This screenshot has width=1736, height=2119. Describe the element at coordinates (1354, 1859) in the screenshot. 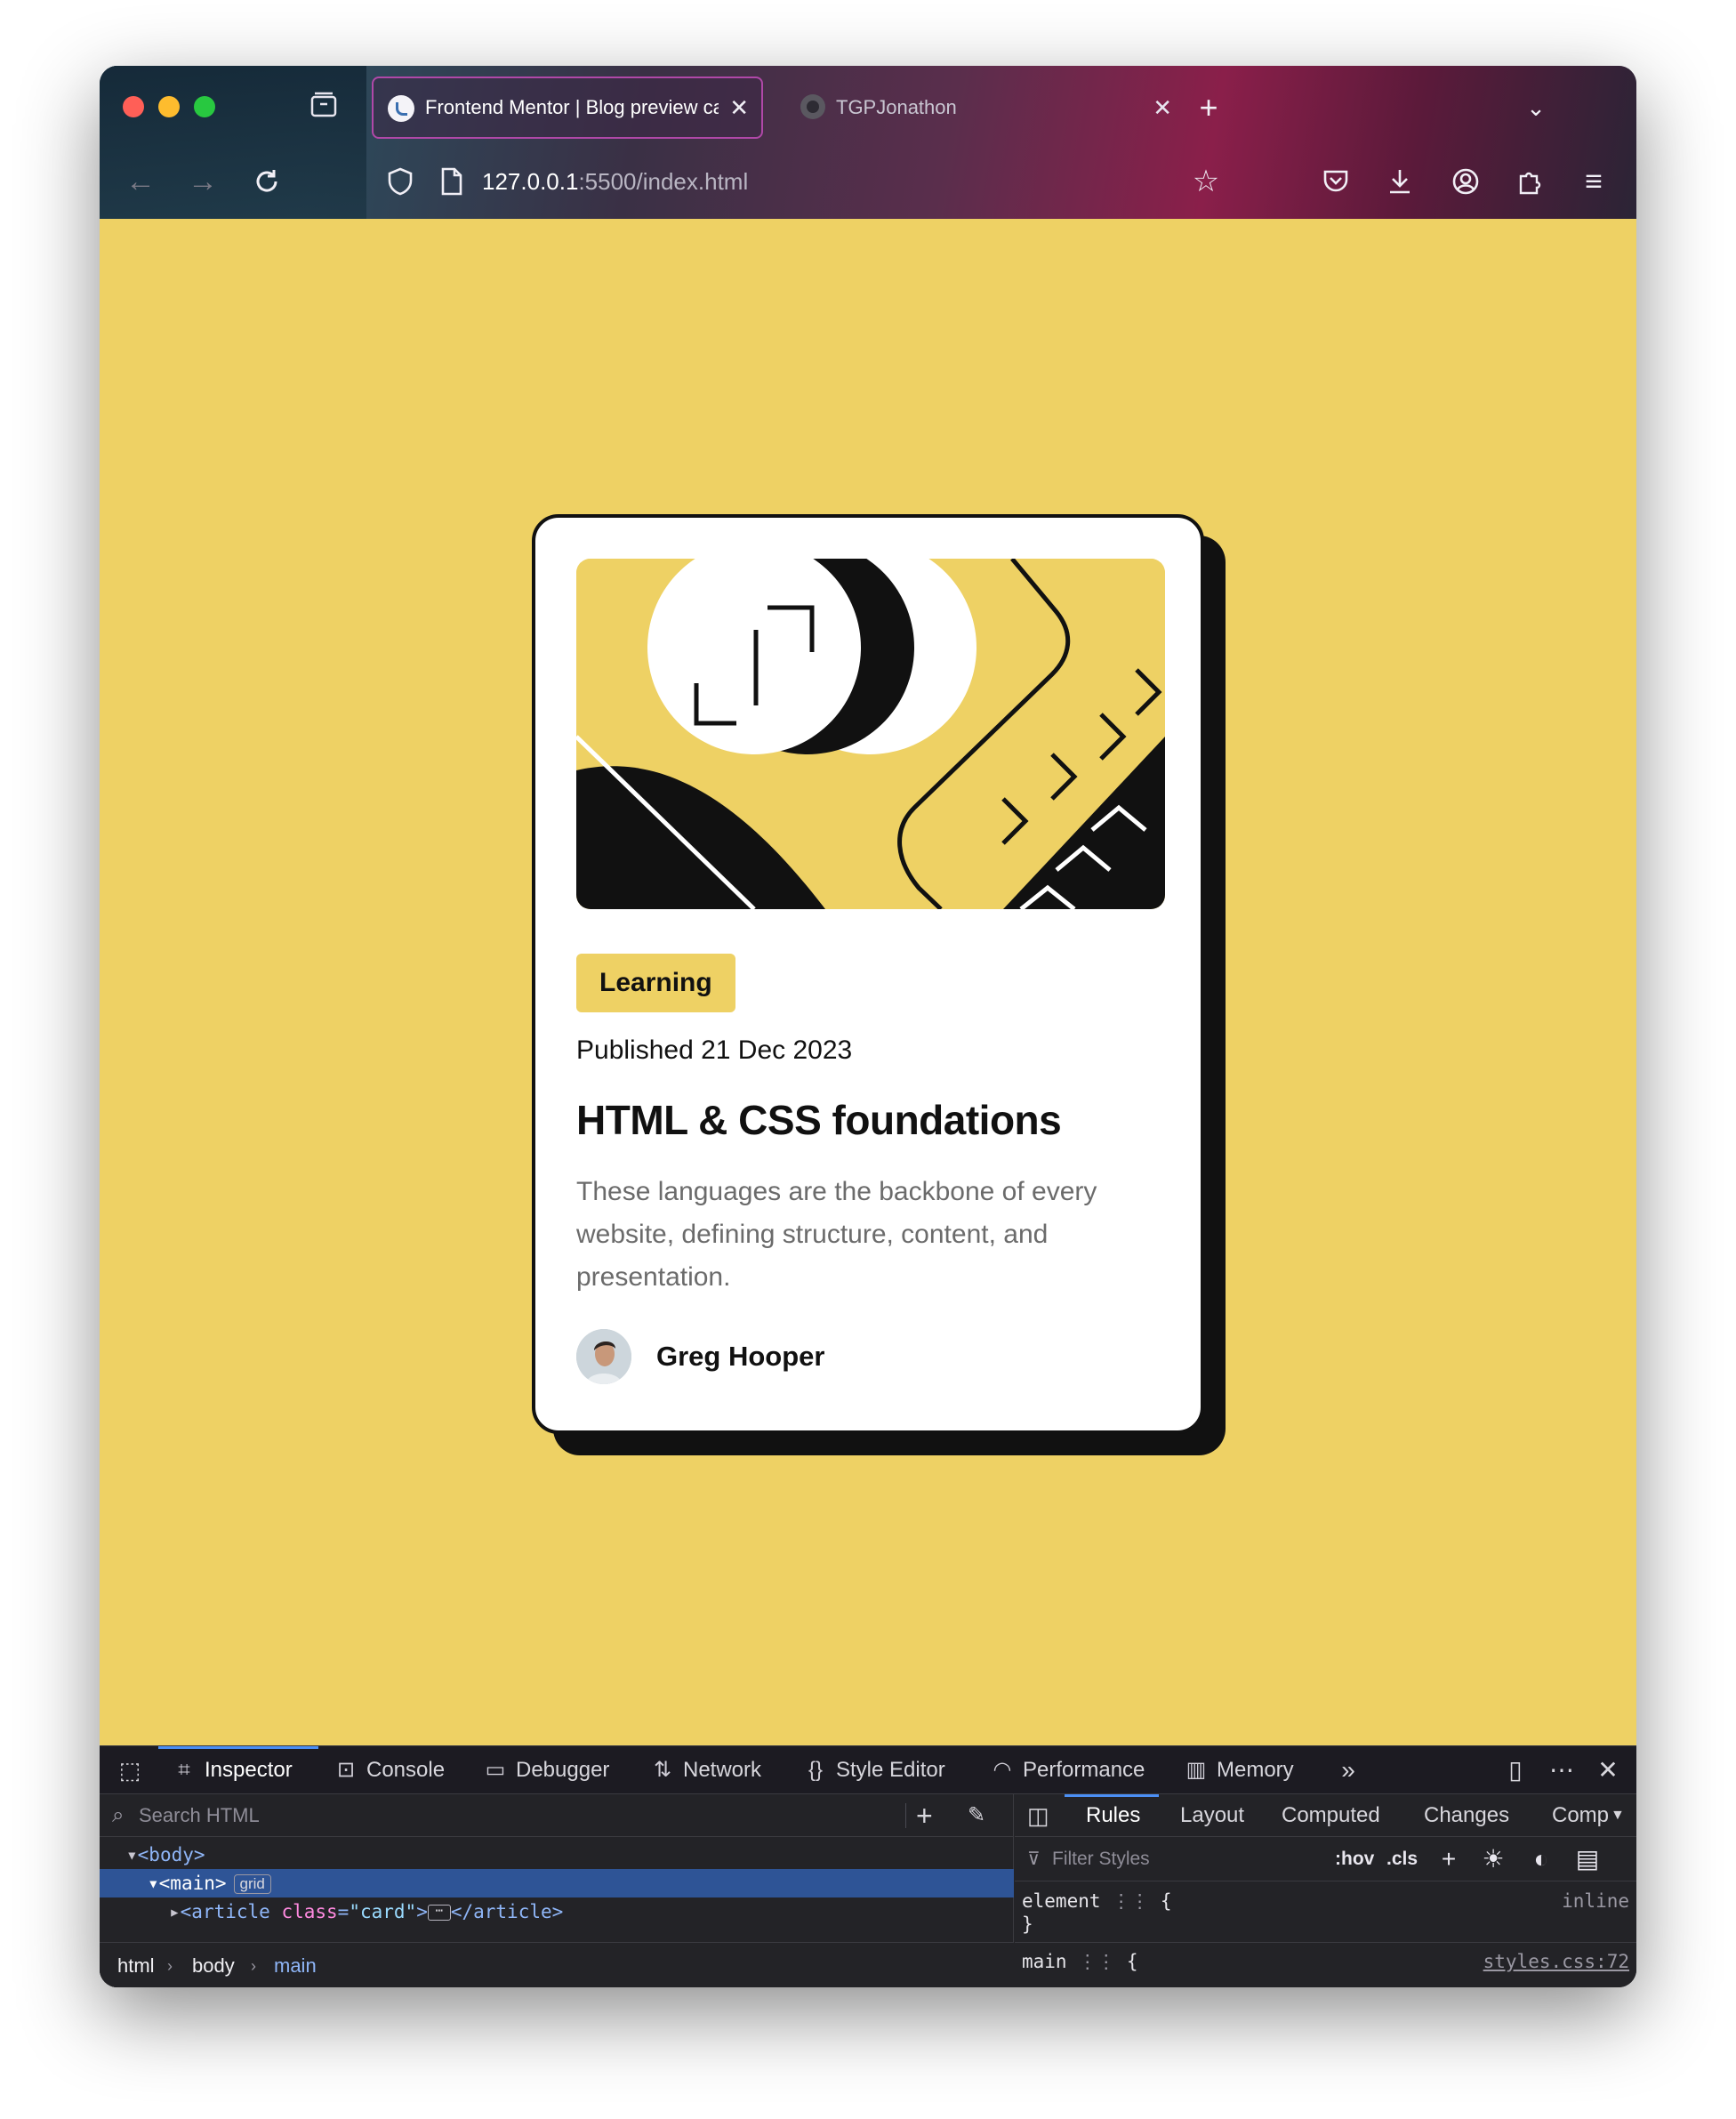

I see `hov-toggle: :hov` at that location.